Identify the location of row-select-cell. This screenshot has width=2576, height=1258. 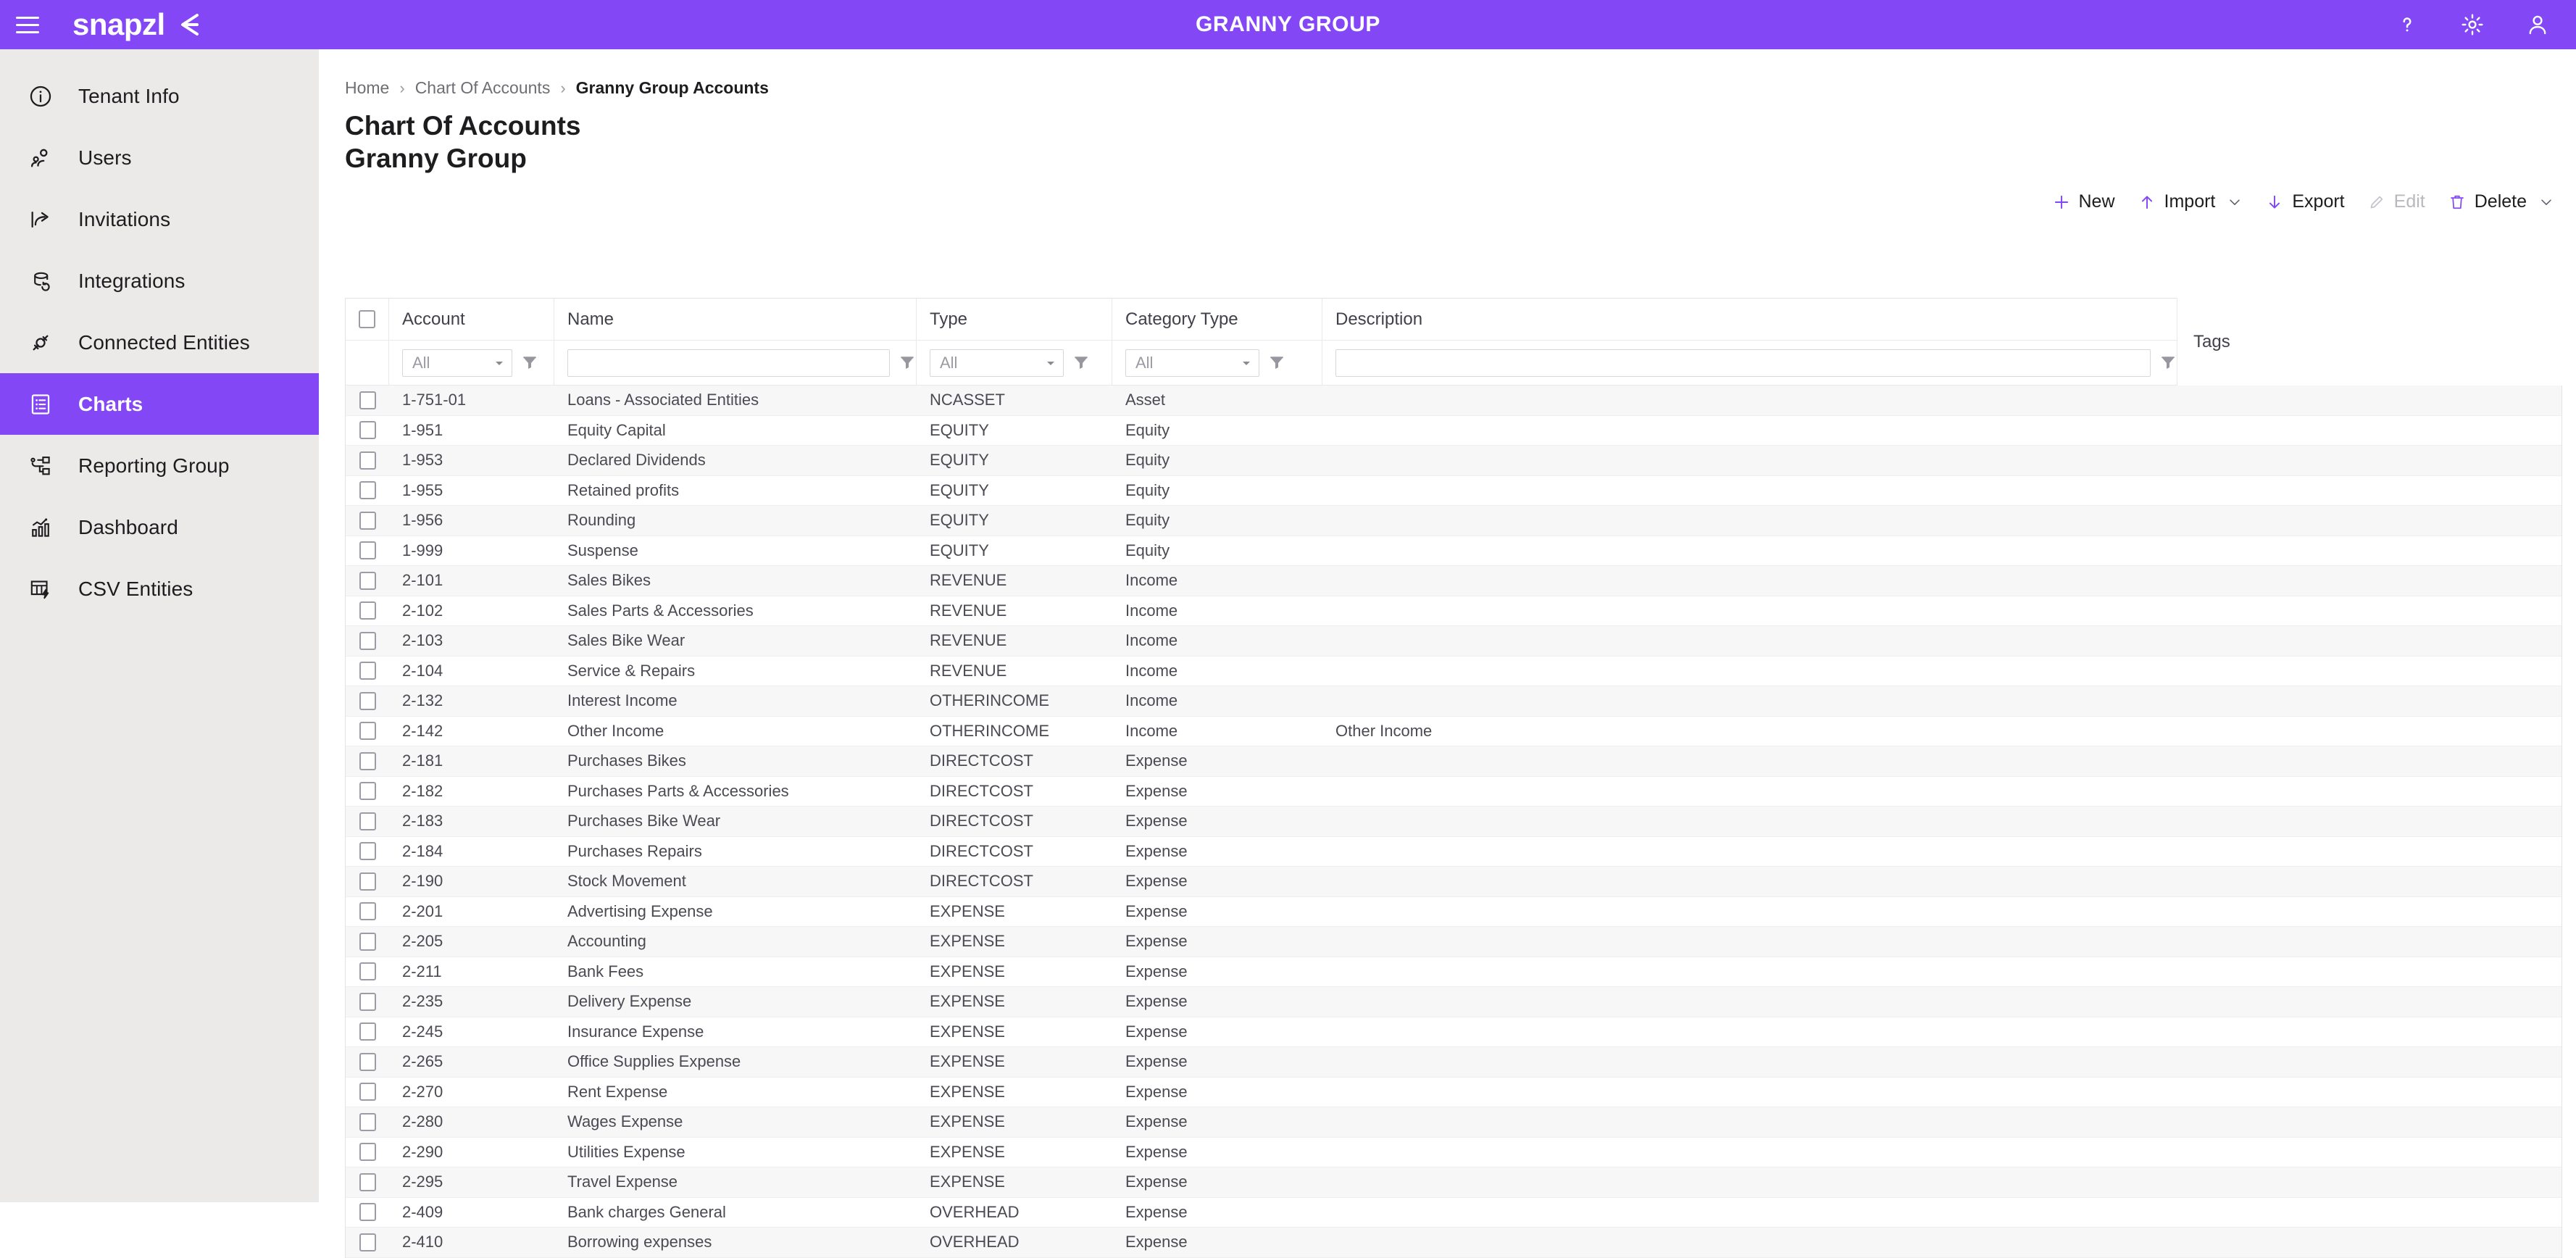
(367, 431).